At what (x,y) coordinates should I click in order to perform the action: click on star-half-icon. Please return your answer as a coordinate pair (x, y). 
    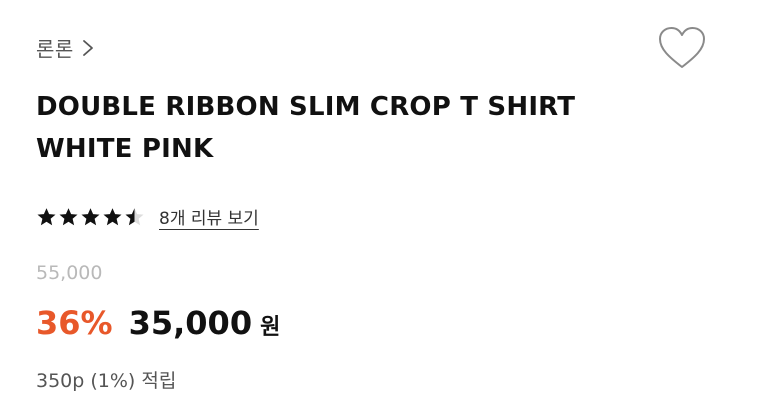
    Looking at the image, I should click on (134, 216).